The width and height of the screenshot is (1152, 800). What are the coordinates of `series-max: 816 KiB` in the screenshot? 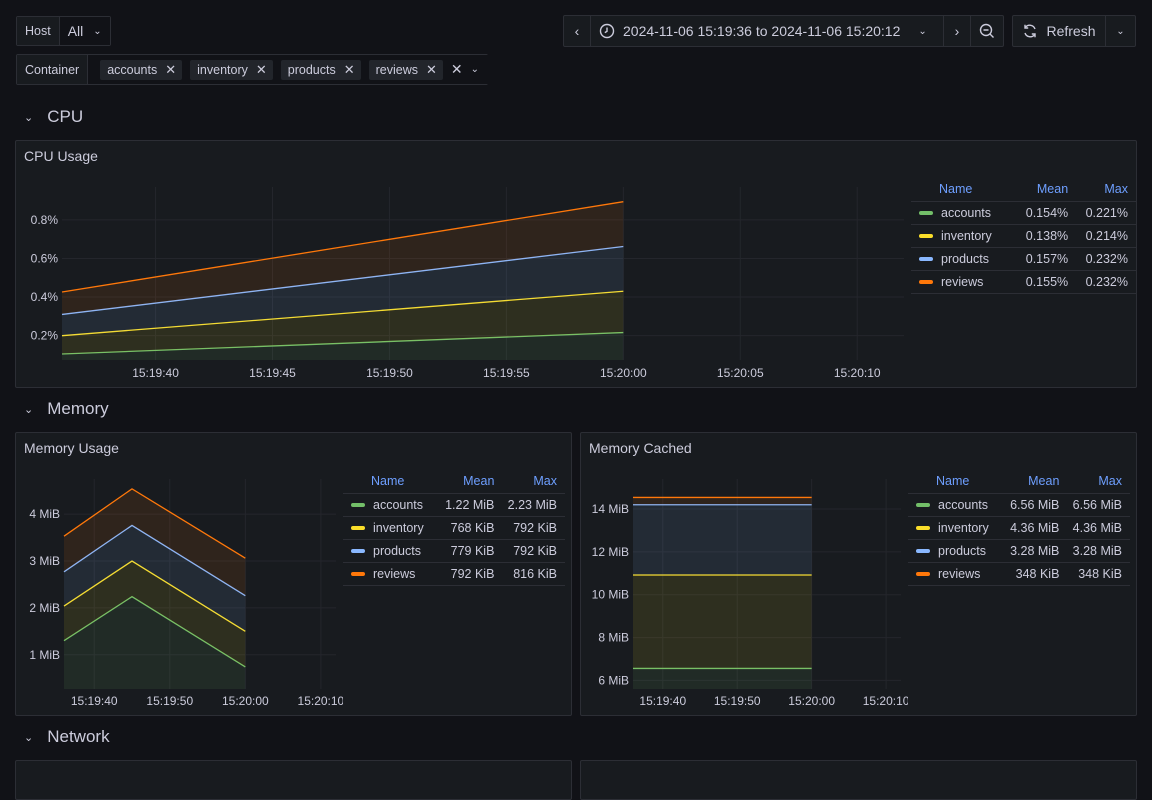 It's located at (533, 573).